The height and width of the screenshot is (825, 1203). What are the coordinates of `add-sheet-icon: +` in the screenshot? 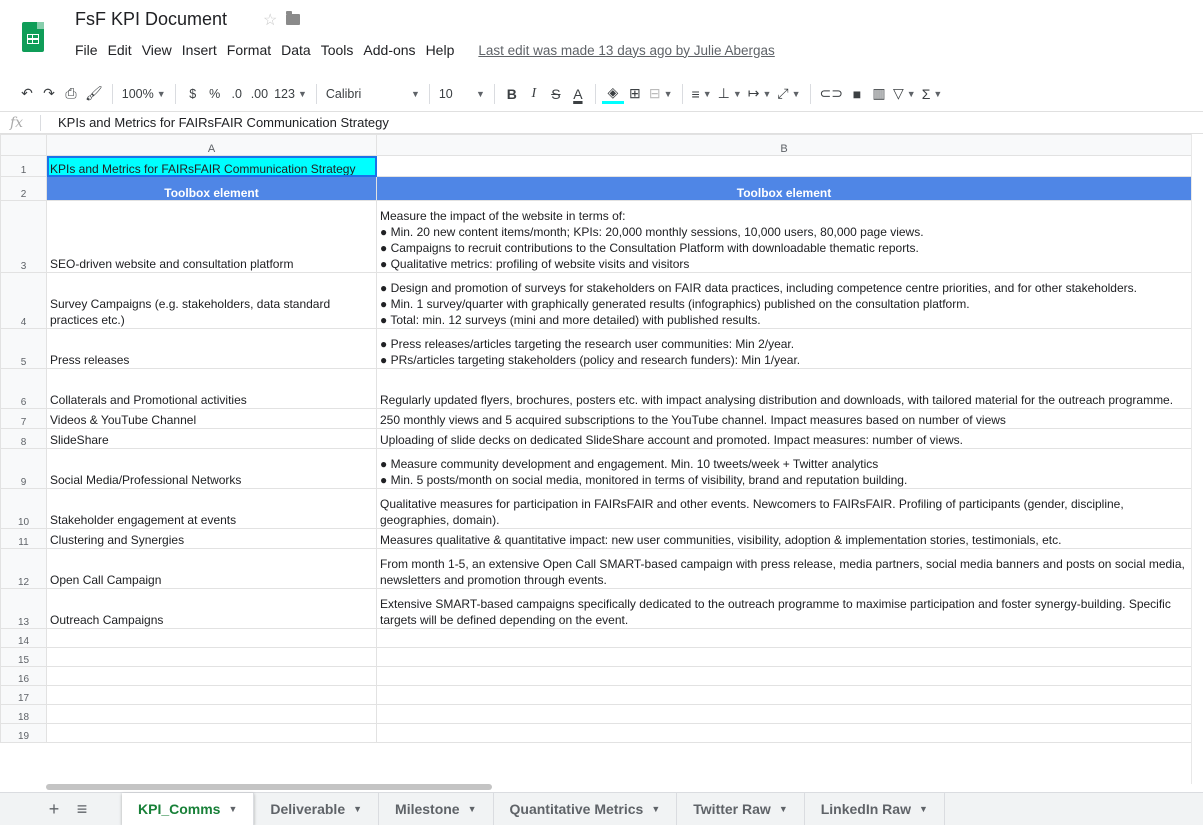 It's located at (54, 809).